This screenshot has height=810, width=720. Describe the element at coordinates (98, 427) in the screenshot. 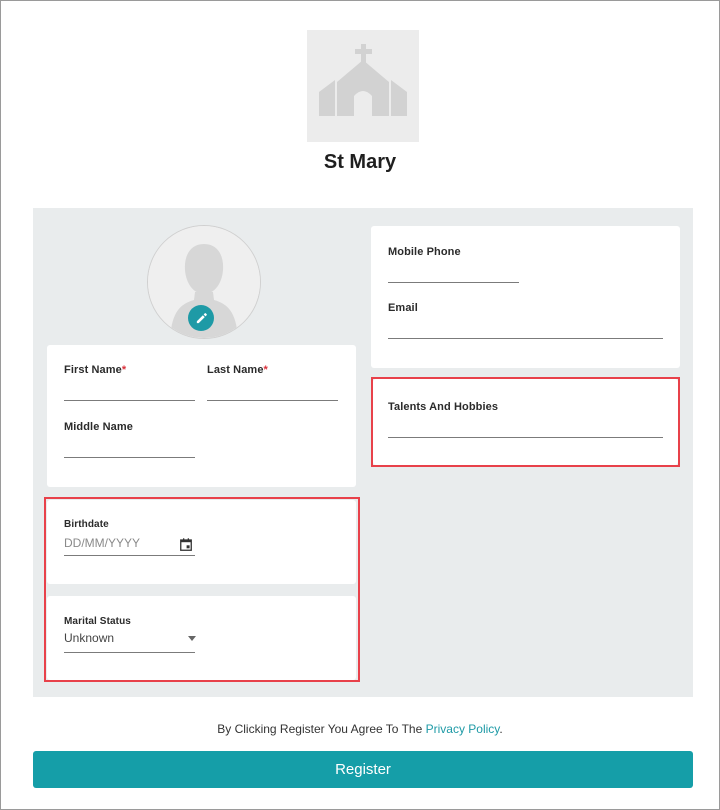

I see `middle-name-label: Middle Name` at that location.